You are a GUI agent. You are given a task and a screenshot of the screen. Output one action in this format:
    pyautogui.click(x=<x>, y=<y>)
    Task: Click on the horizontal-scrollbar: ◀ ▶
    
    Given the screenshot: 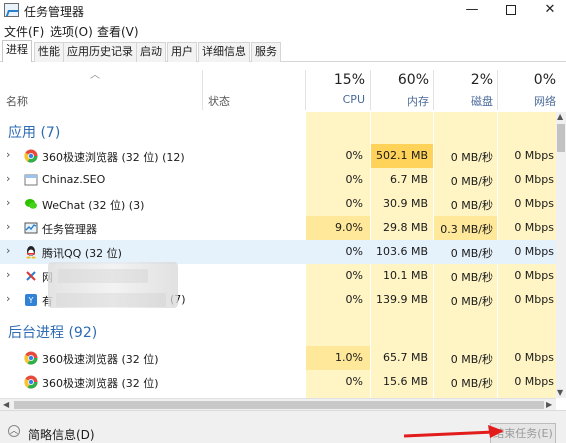 What is the action you would take?
    pyautogui.click(x=278, y=404)
    